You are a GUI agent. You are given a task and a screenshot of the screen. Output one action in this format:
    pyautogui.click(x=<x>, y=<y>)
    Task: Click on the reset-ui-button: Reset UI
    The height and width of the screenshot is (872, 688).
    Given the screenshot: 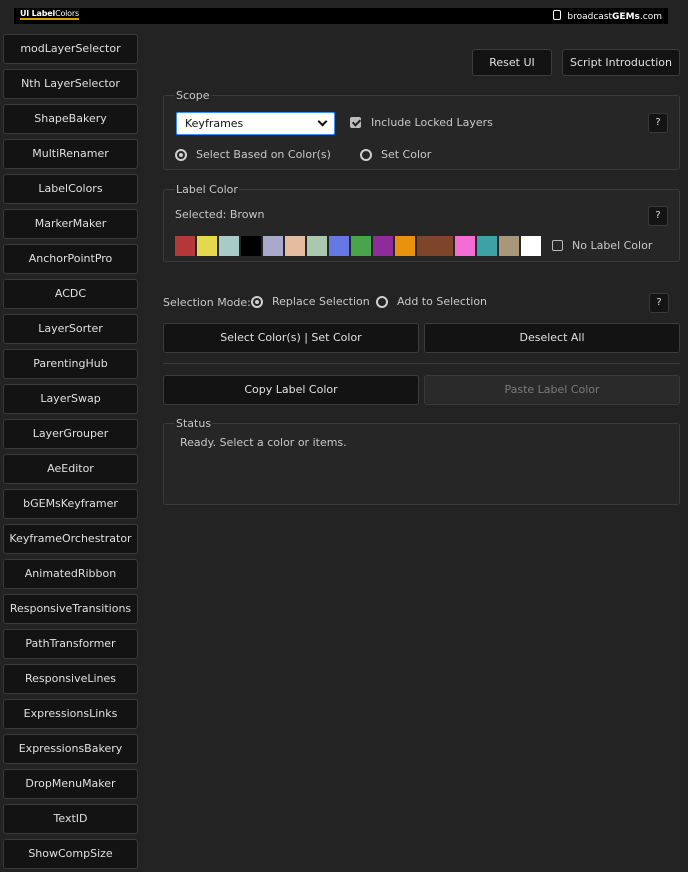 What is the action you would take?
    pyautogui.click(x=512, y=62)
    